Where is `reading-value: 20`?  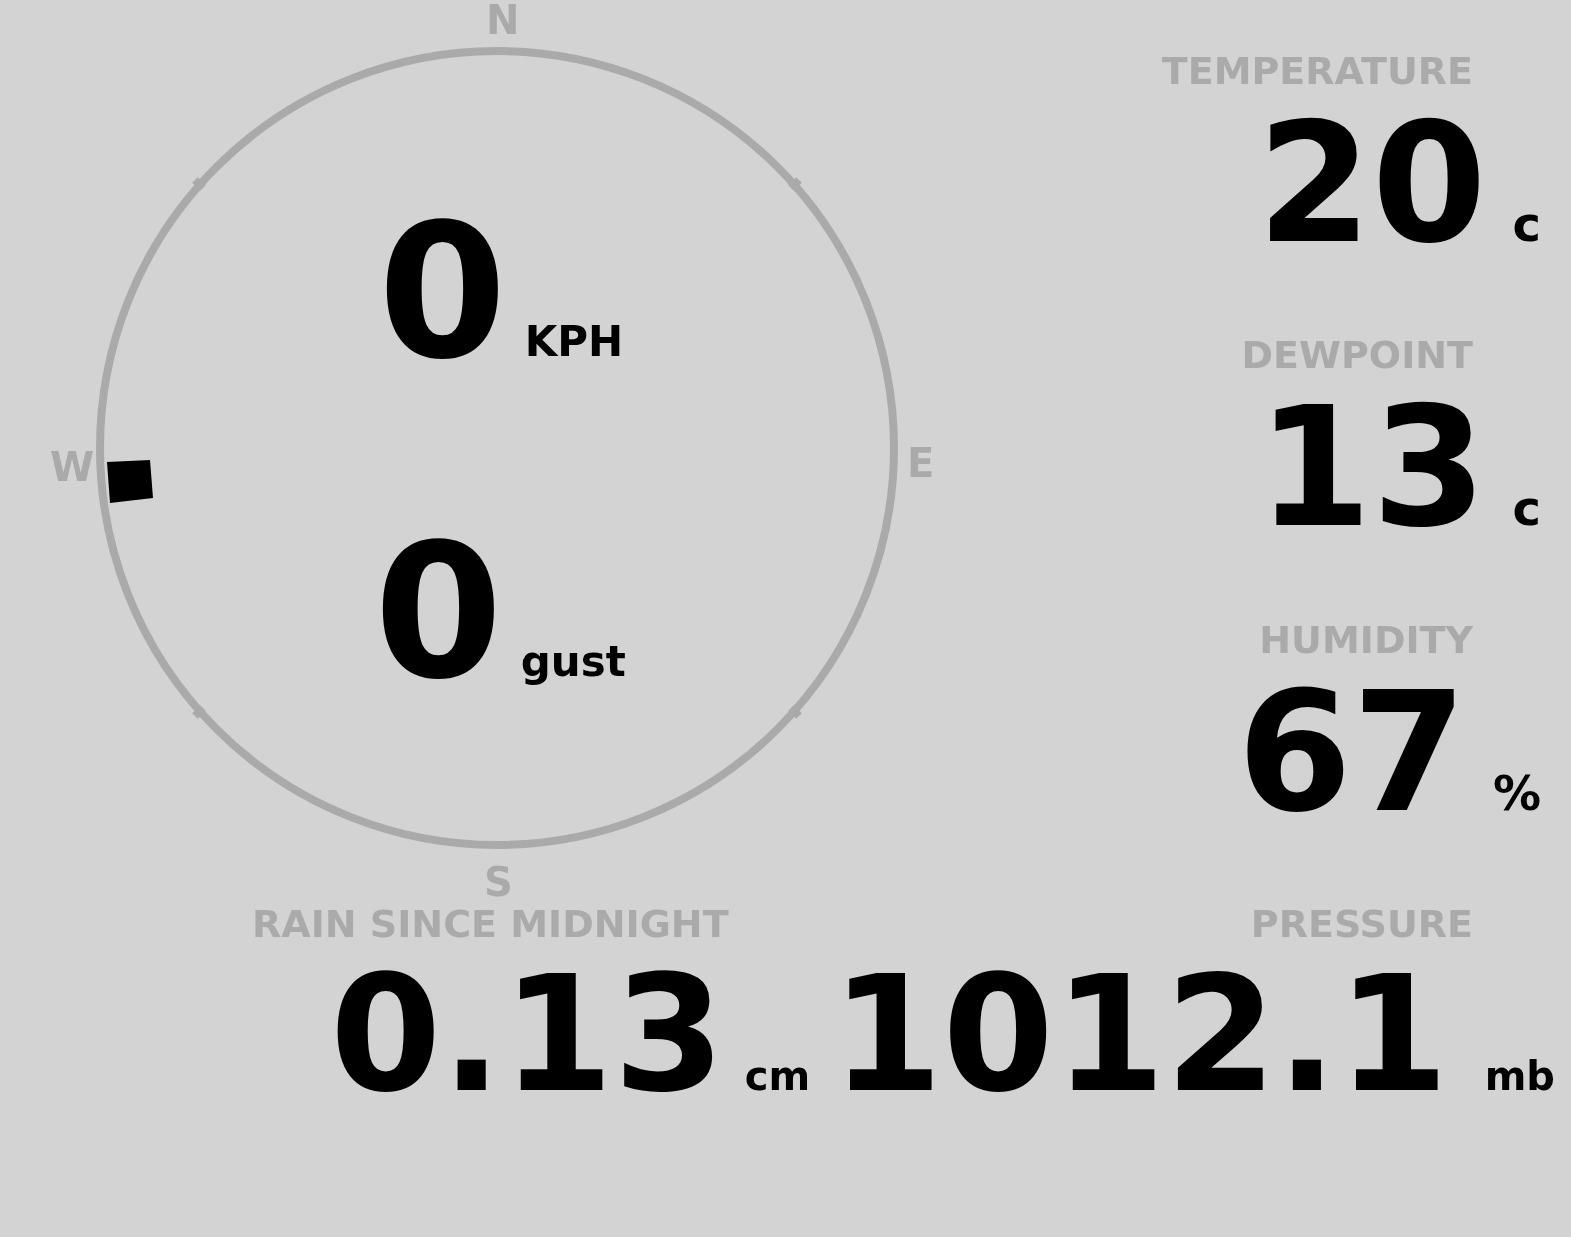
reading-value: 20 is located at coordinates (1371, 184).